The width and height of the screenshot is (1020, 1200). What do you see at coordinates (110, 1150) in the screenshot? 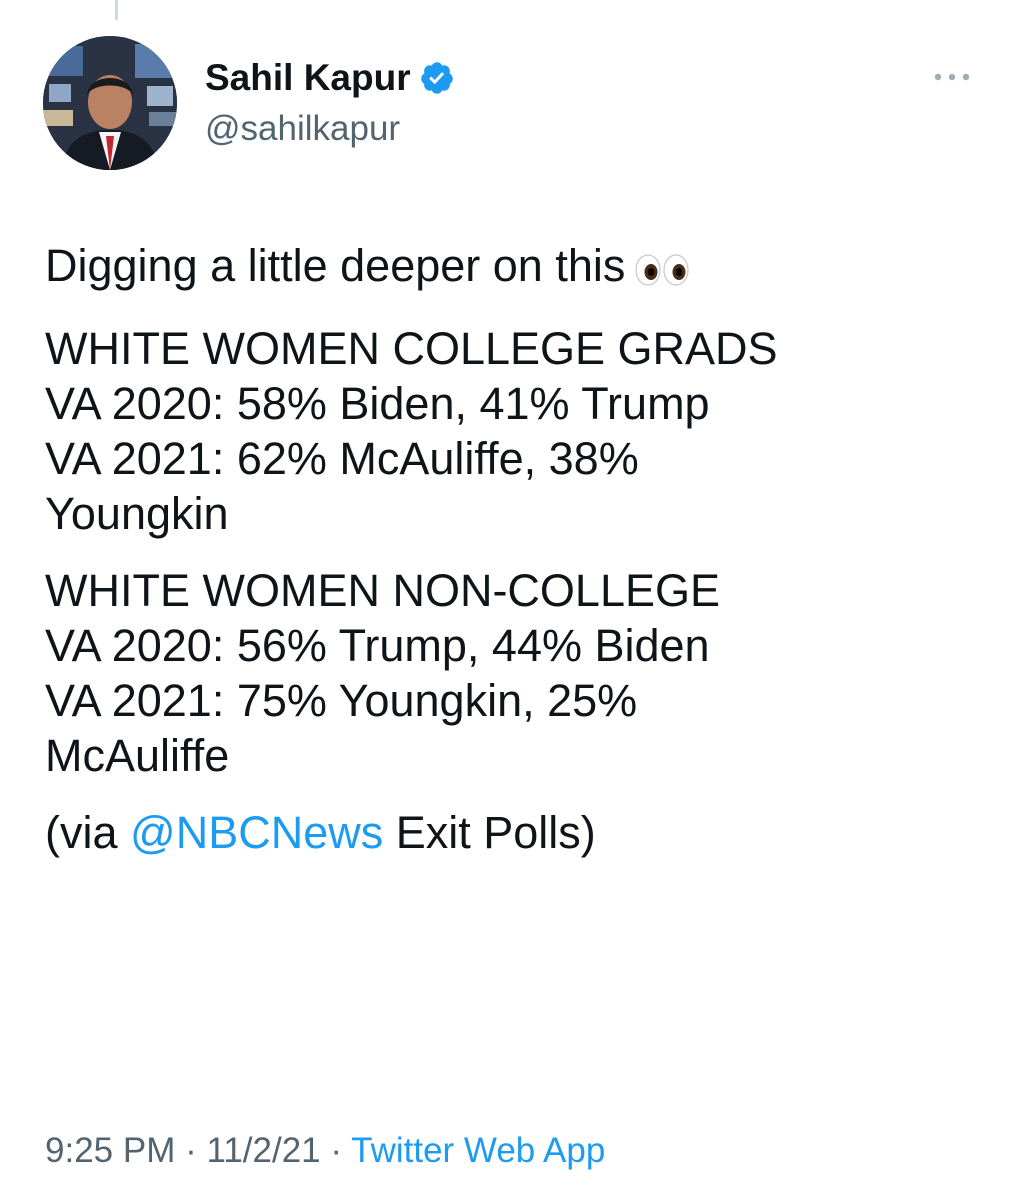
I see `tweet-time: 9:25 PM` at bounding box center [110, 1150].